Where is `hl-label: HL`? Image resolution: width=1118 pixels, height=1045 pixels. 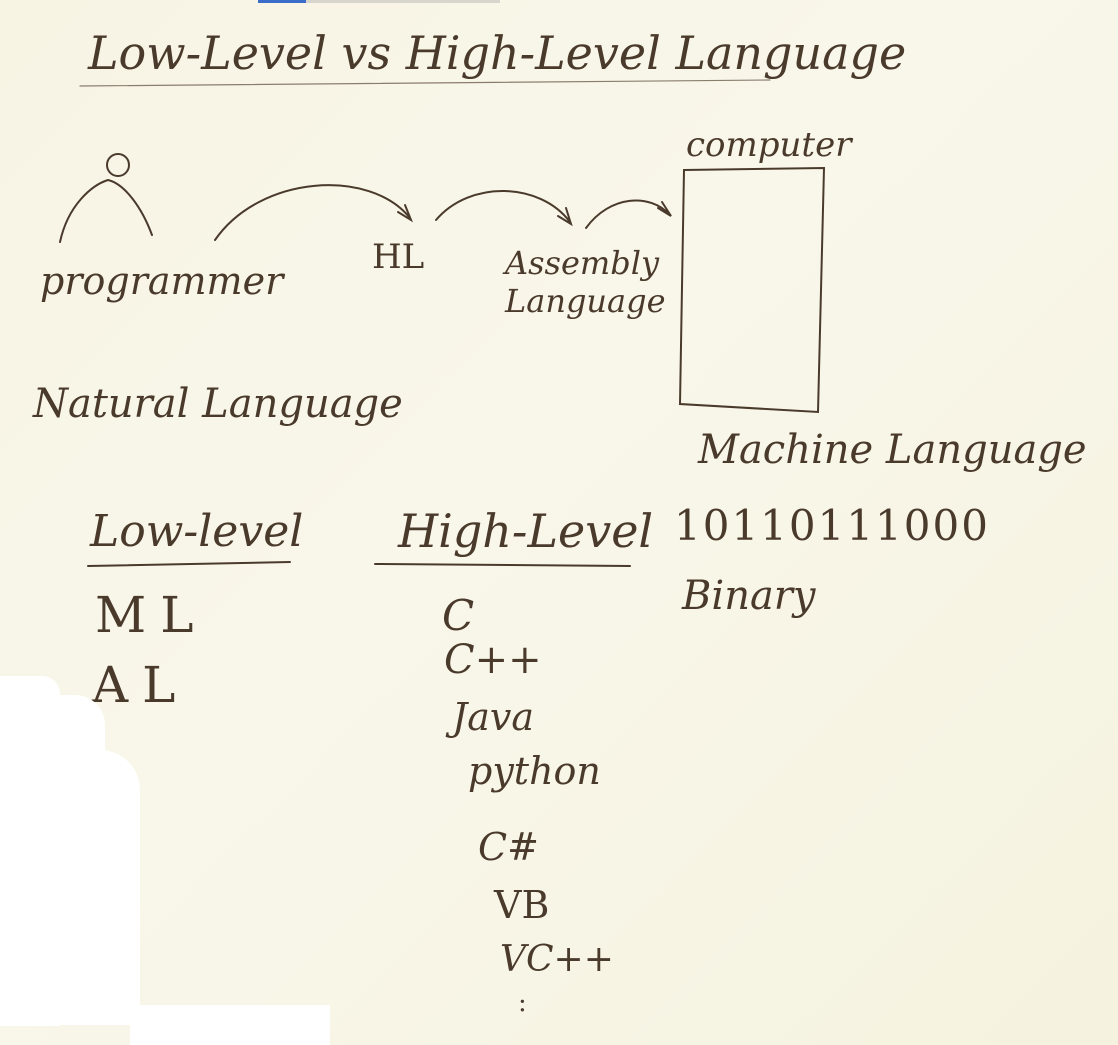 hl-label: HL is located at coordinates (398, 257).